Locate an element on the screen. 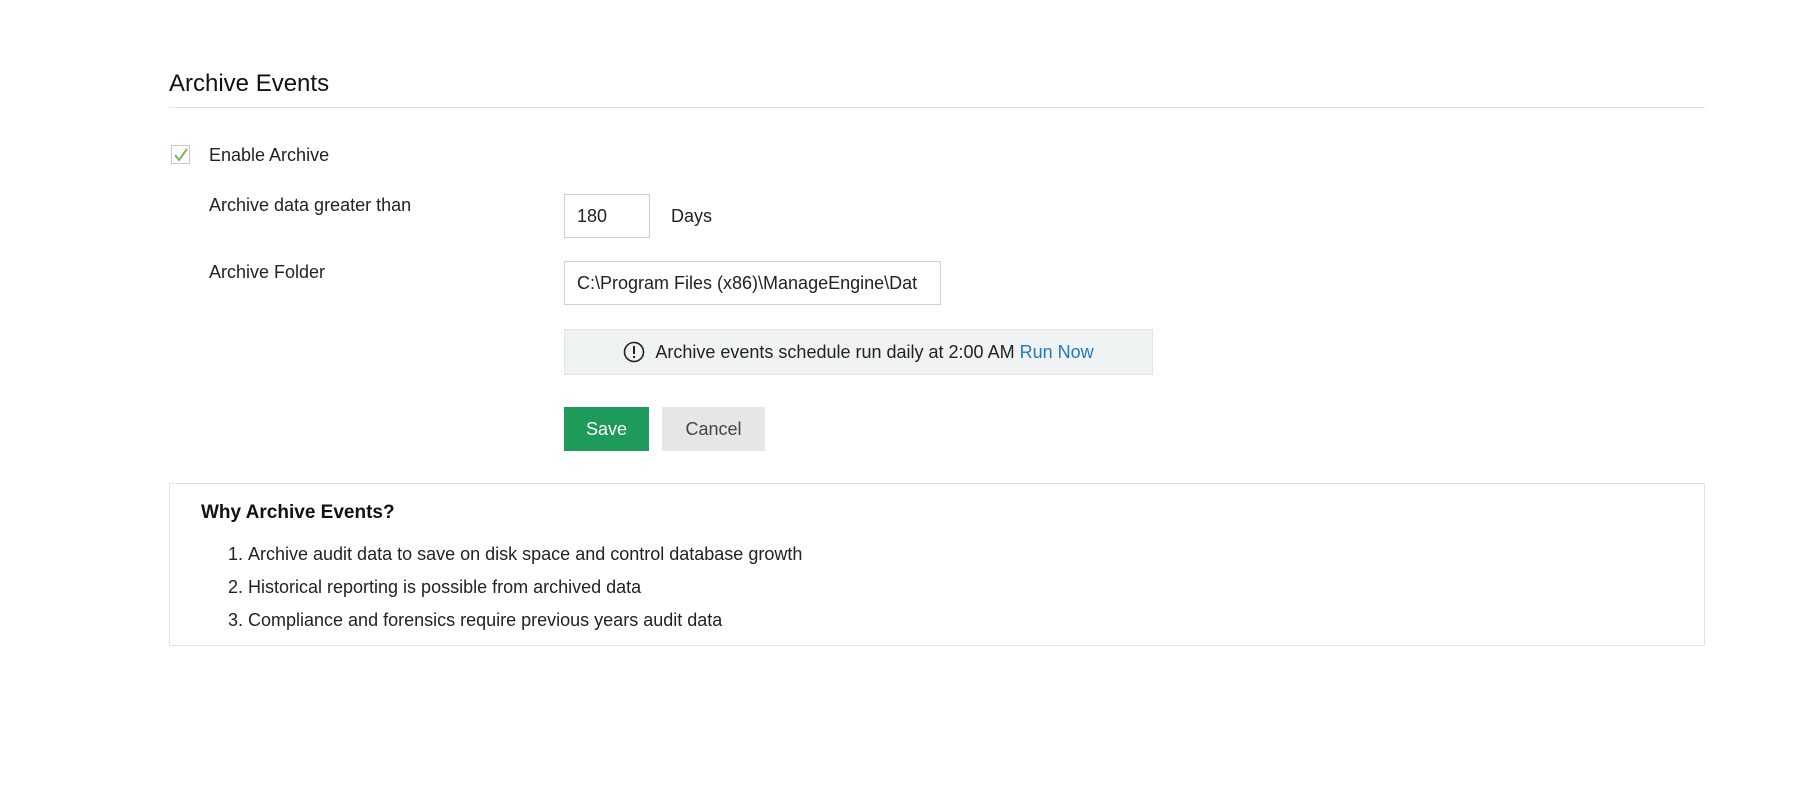 This screenshot has width=1810, height=810. enable-archive-checkbox is located at coordinates (180, 154).